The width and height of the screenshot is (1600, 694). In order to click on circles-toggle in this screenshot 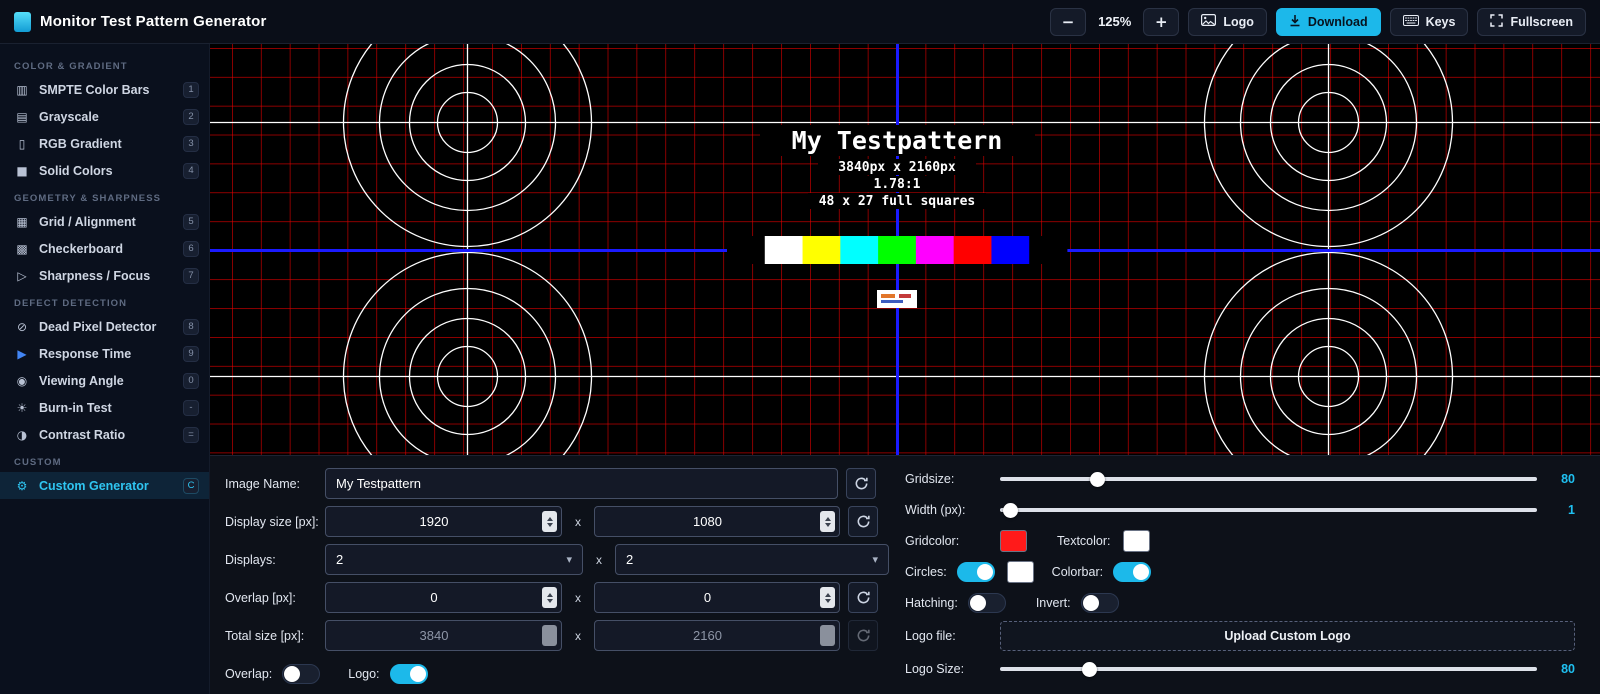, I will do `click(975, 572)`.